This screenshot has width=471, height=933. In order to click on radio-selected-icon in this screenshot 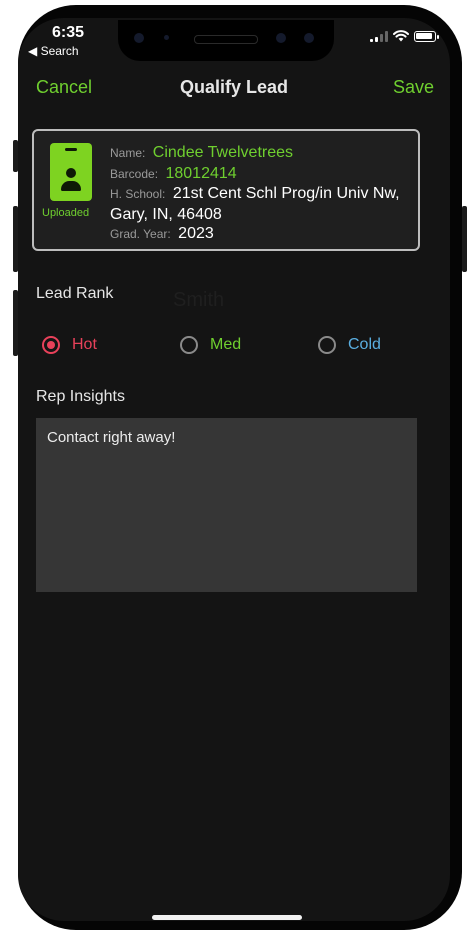, I will do `click(51, 345)`.